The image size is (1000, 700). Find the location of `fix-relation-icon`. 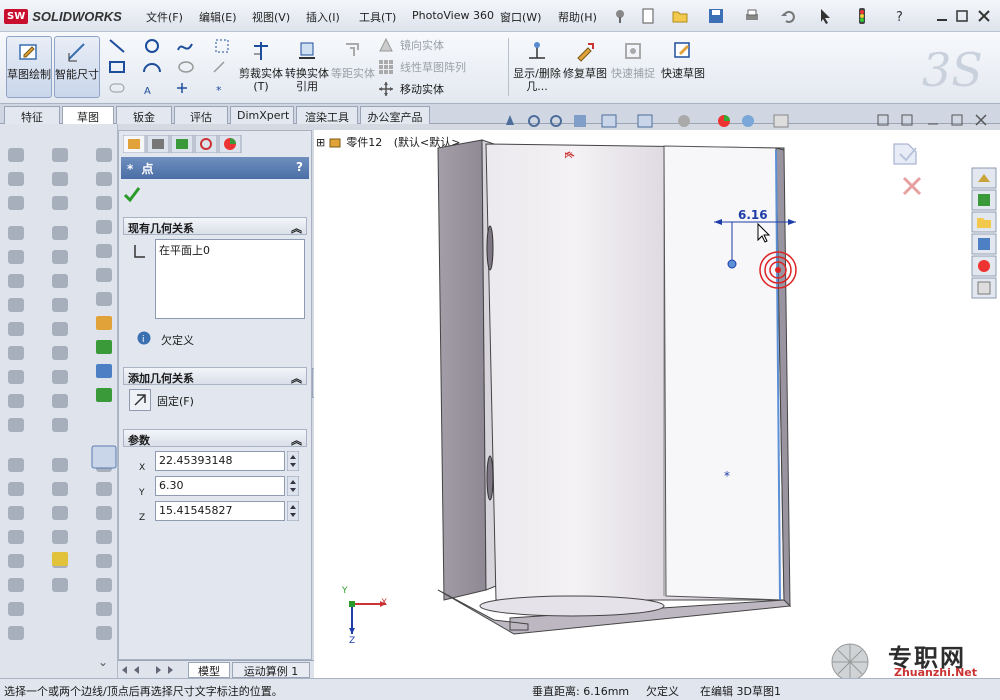

fix-relation-icon is located at coordinates (140, 400).